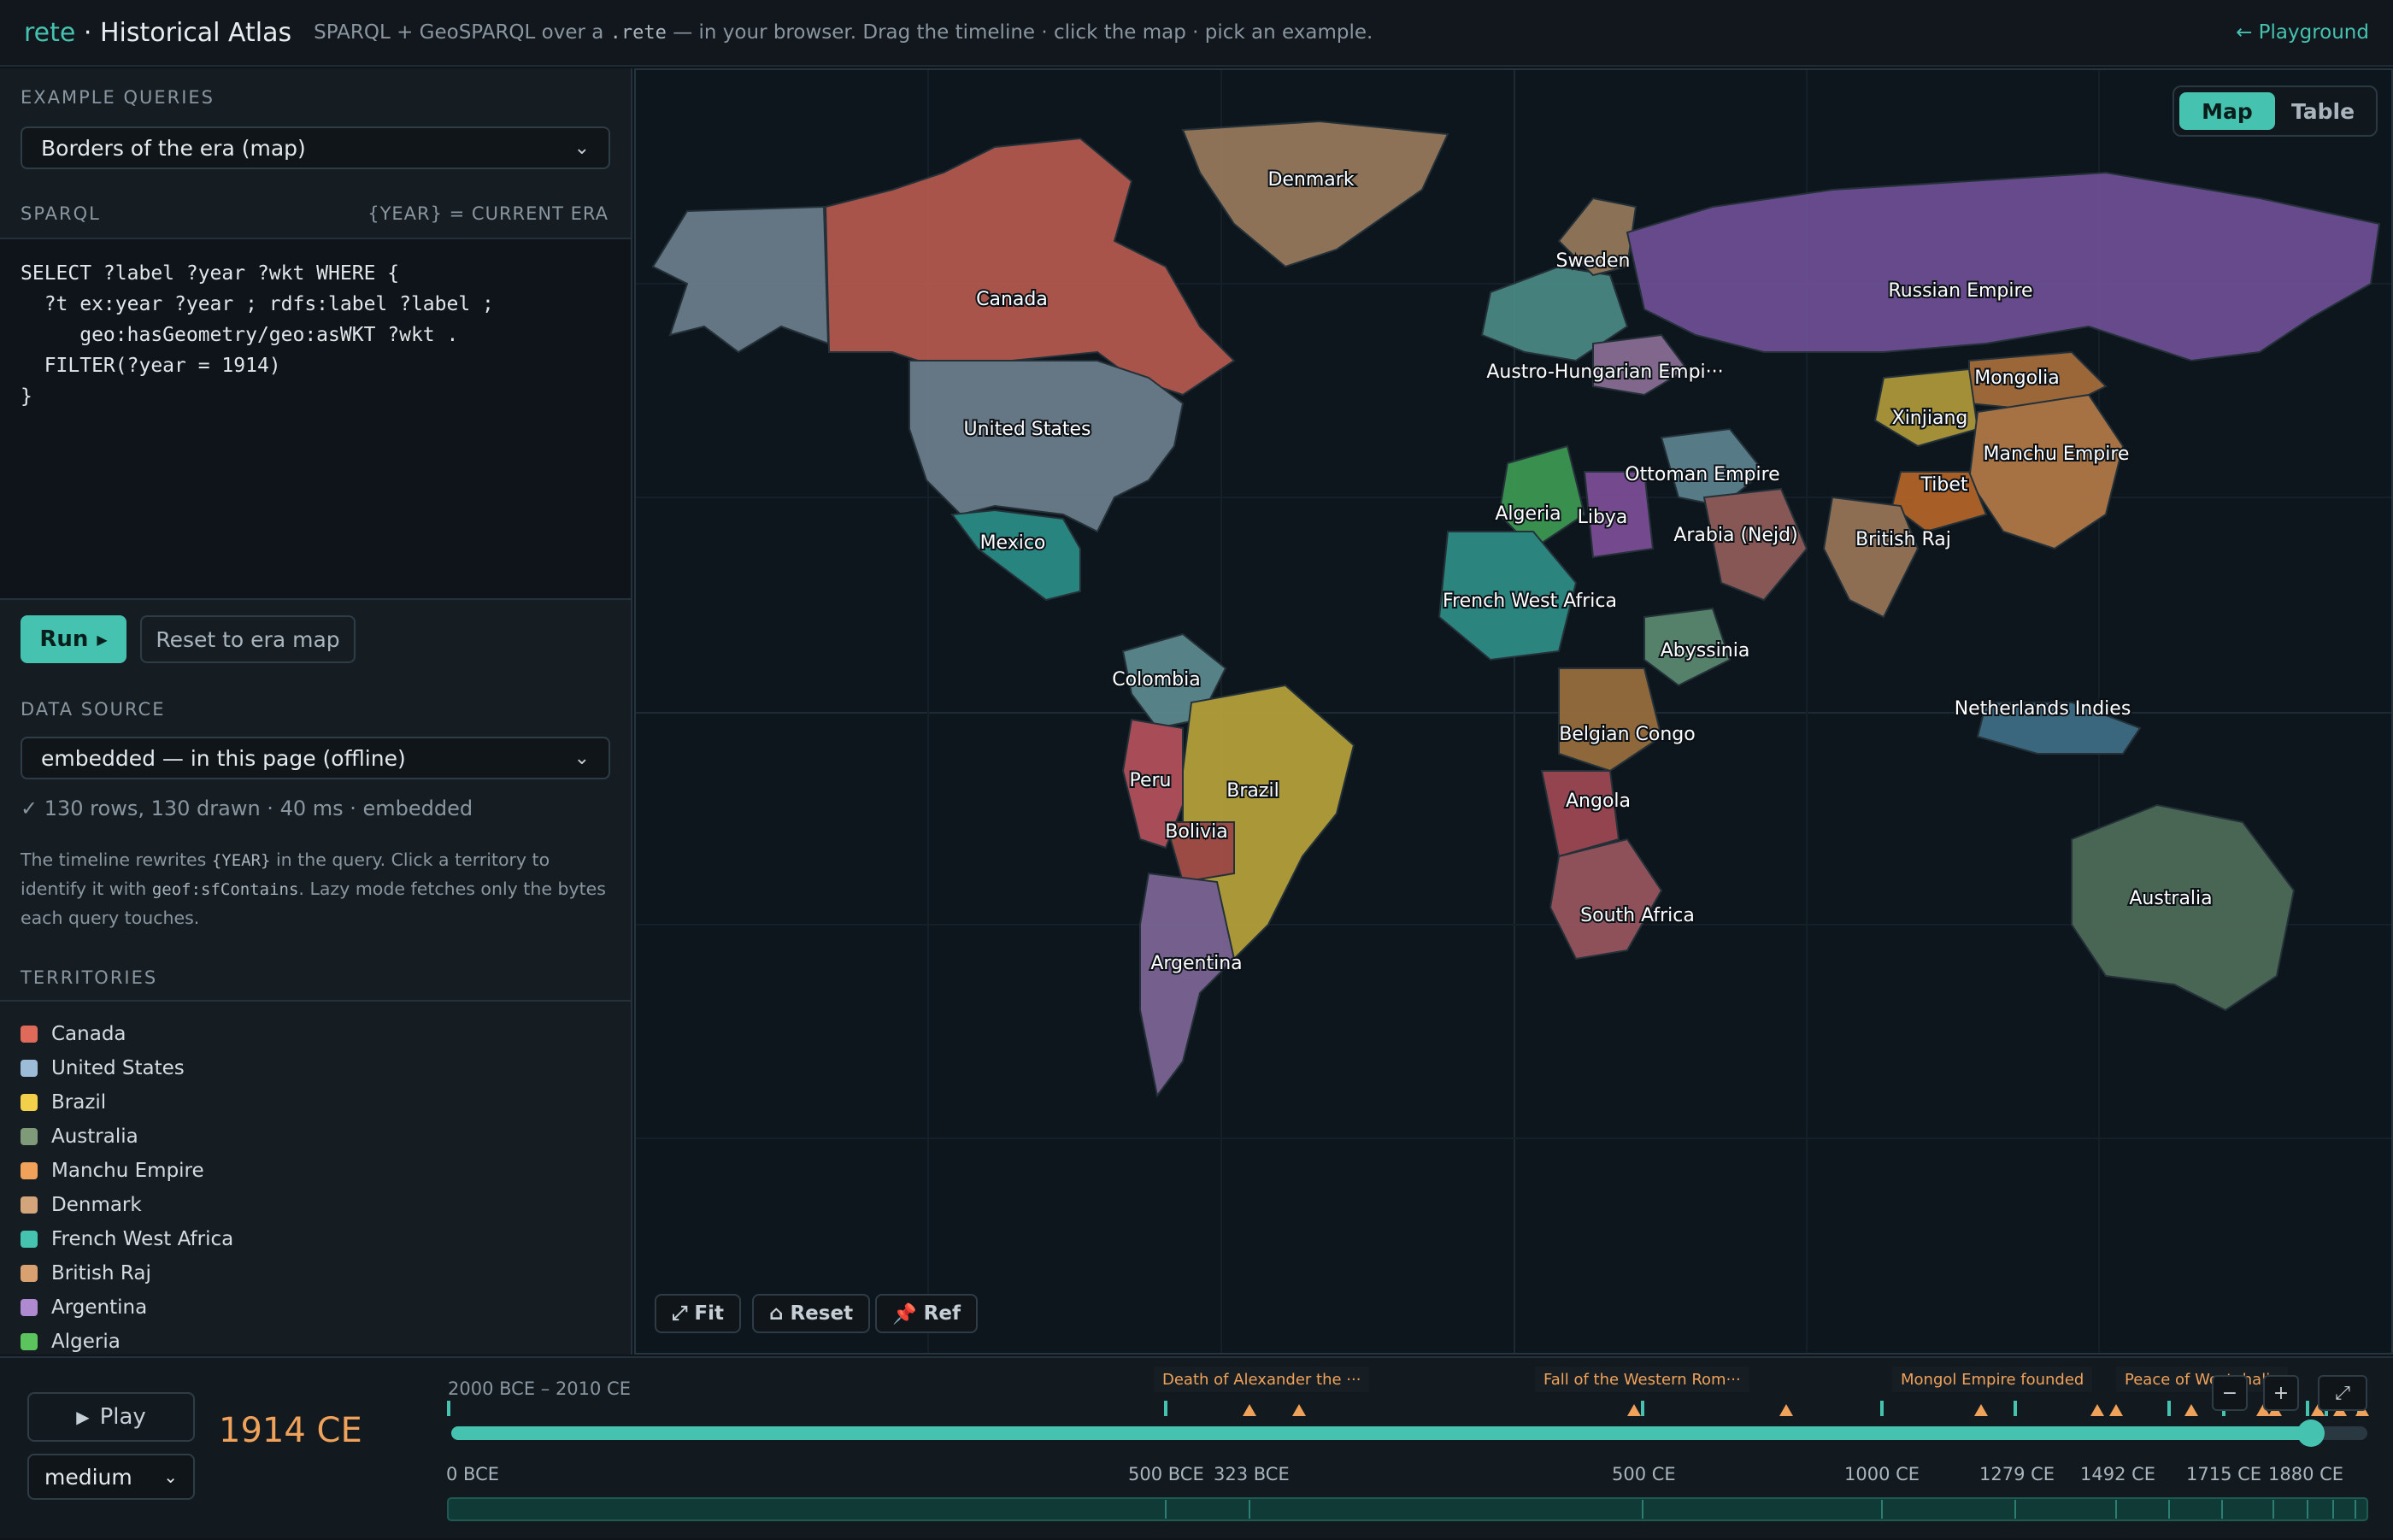 This screenshot has height=1540, width=2393. I want to click on map-label: Mongolia, so click(2017, 378).